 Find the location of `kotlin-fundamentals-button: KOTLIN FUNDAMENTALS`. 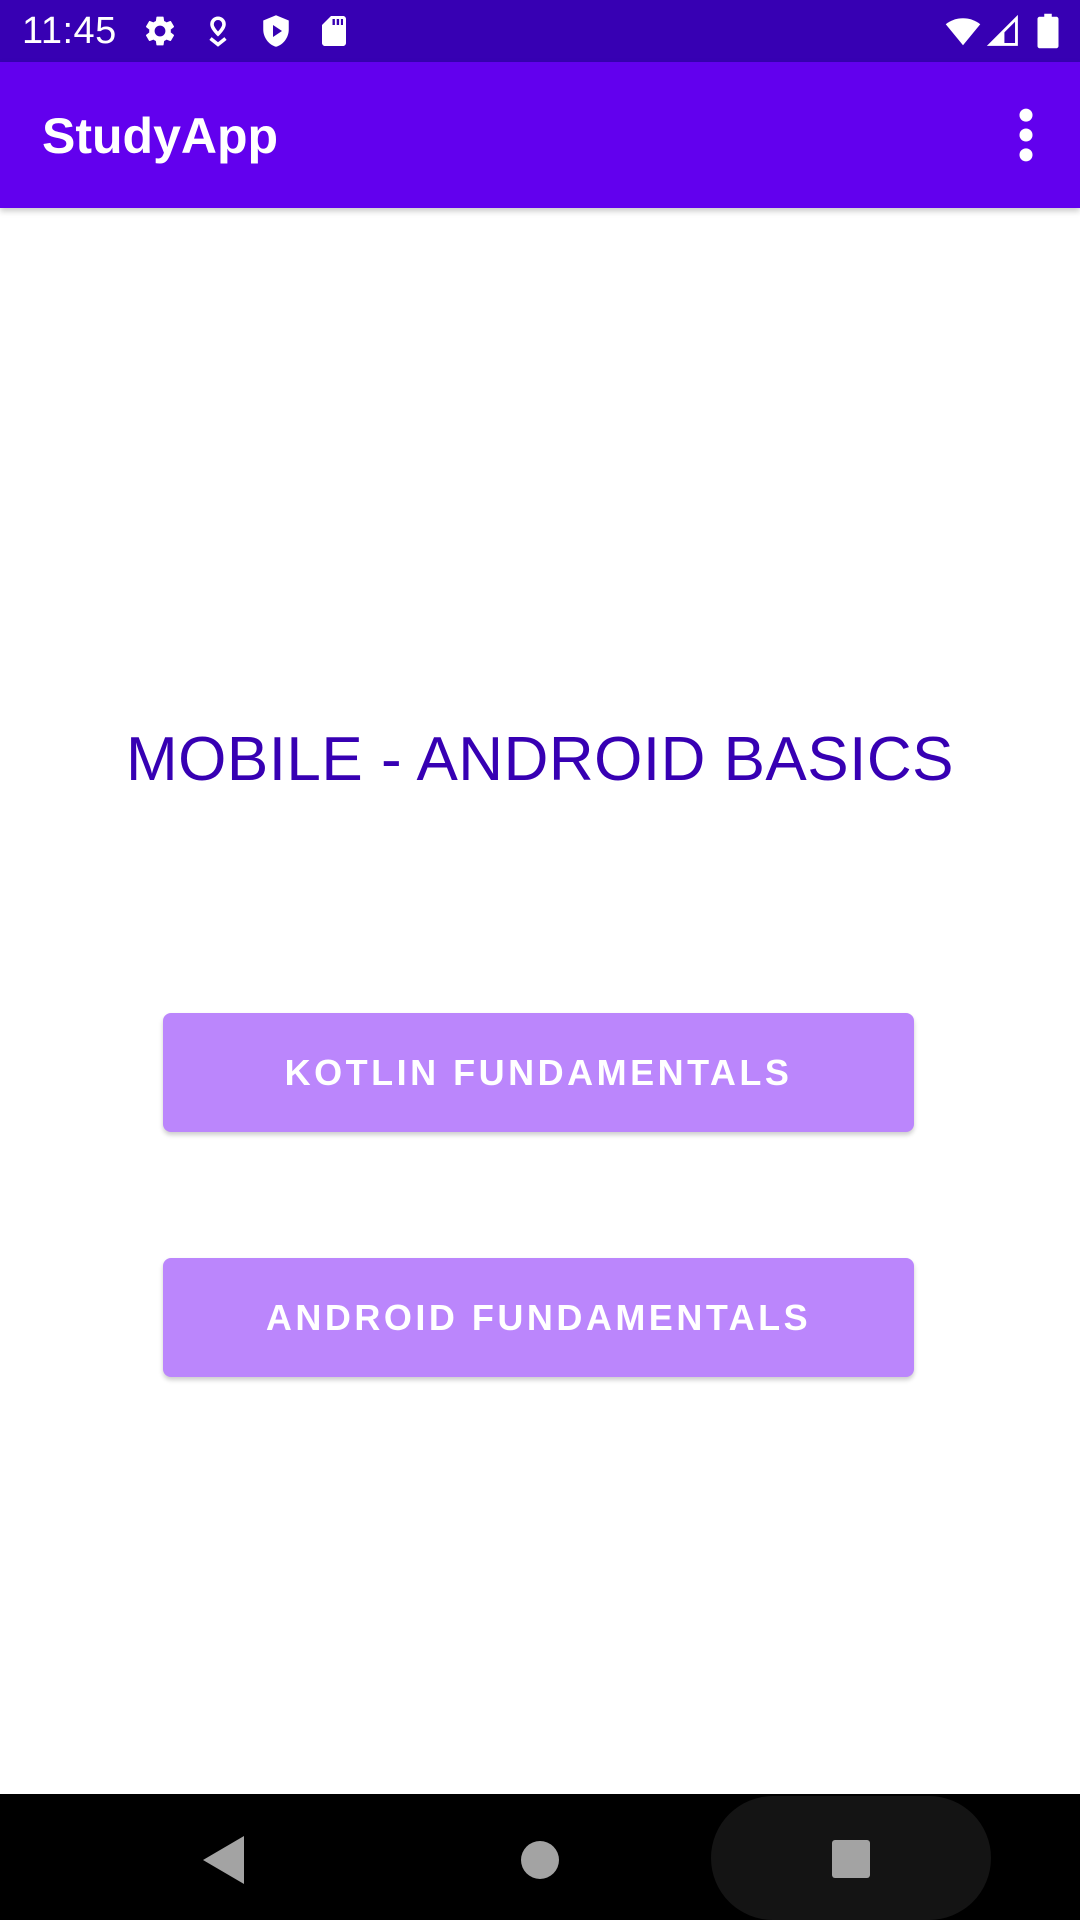

kotlin-fundamentals-button: KOTLIN FUNDAMENTALS is located at coordinates (538, 1072).